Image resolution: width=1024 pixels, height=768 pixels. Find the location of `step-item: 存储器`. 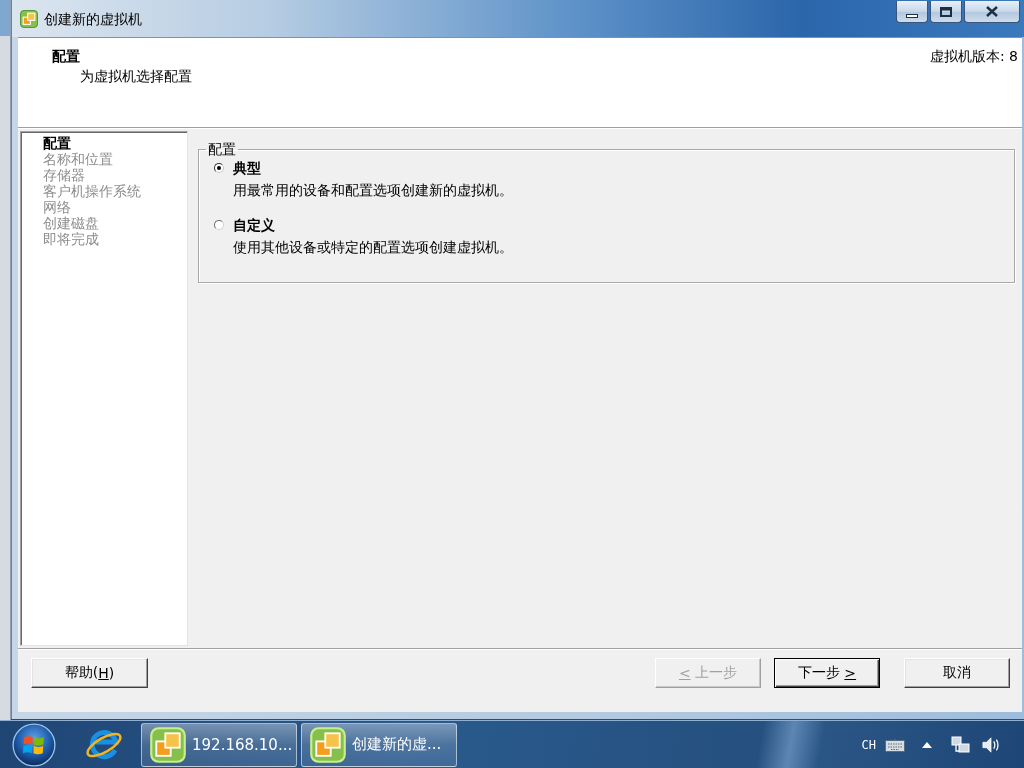

step-item: 存储器 is located at coordinates (64, 175).